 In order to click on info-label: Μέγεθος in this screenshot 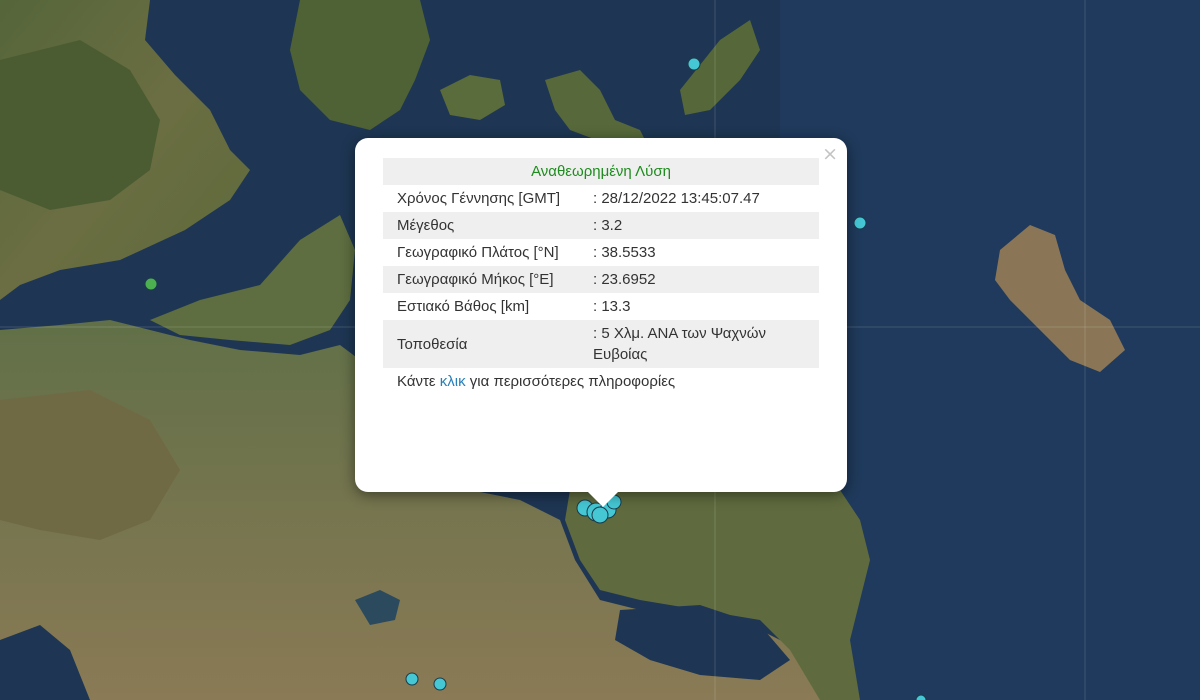, I will do `click(481, 225)`.